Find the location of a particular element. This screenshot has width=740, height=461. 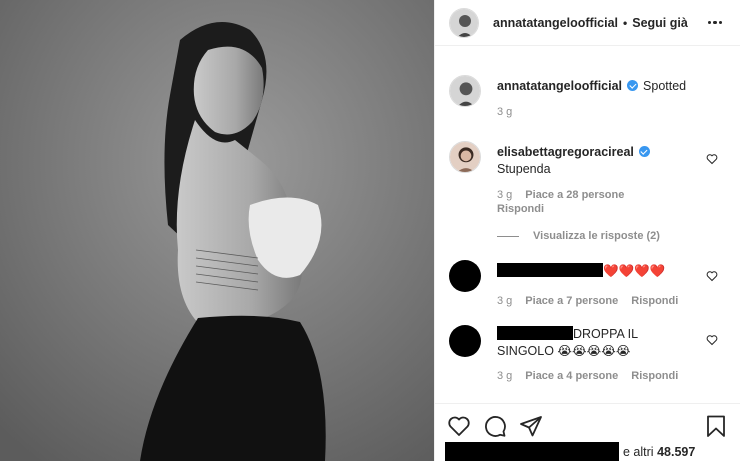

comment-likes-count: Piace a 4 persone is located at coordinates (571, 376).